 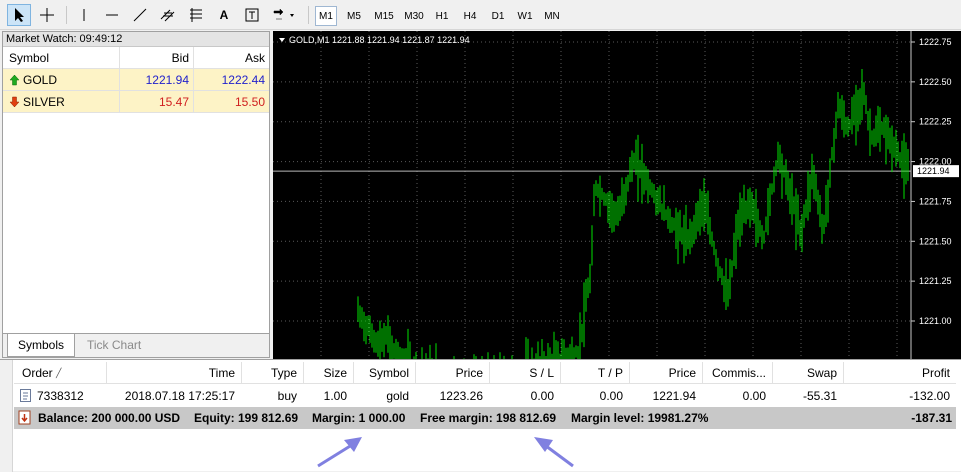 What do you see at coordinates (488, 418) in the screenshot?
I see `free-margin-text: Free margin: 198 812.69` at bounding box center [488, 418].